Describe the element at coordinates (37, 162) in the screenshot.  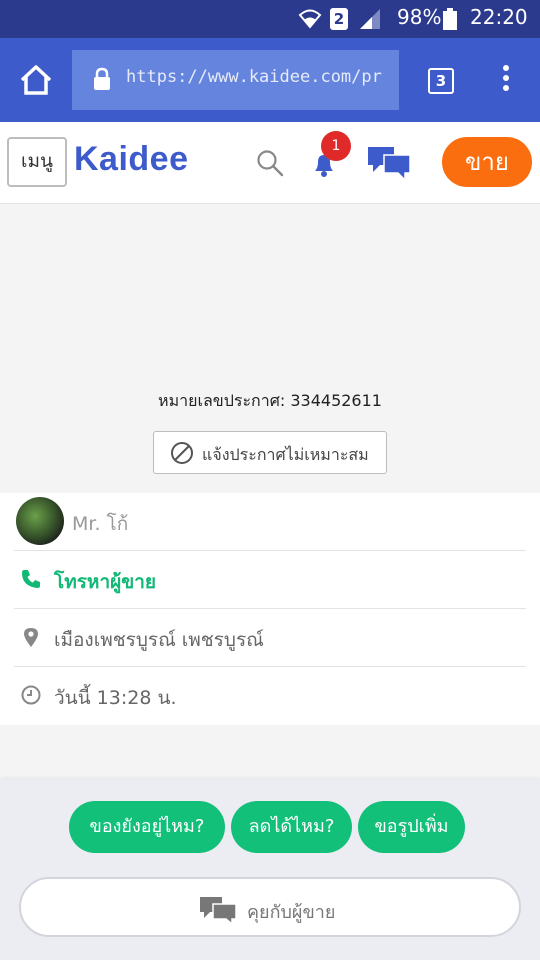
I see `menu-button: เมนู` at that location.